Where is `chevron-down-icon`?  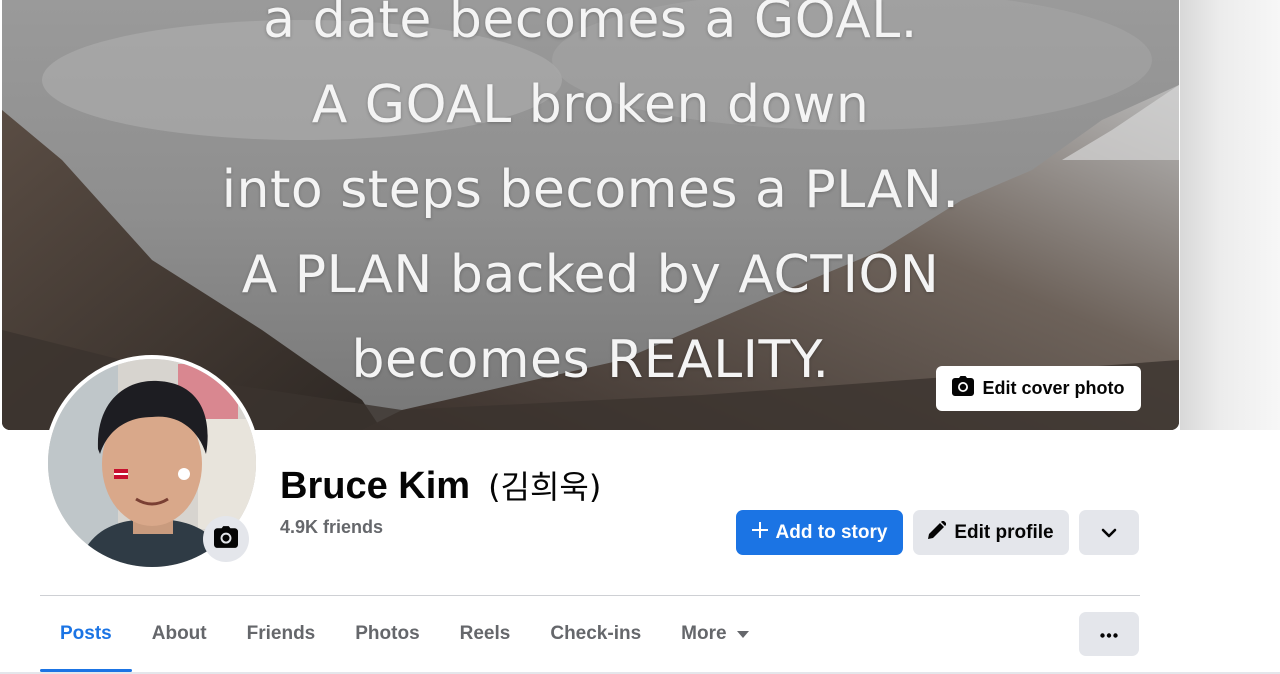 chevron-down-icon is located at coordinates (1109, 533).